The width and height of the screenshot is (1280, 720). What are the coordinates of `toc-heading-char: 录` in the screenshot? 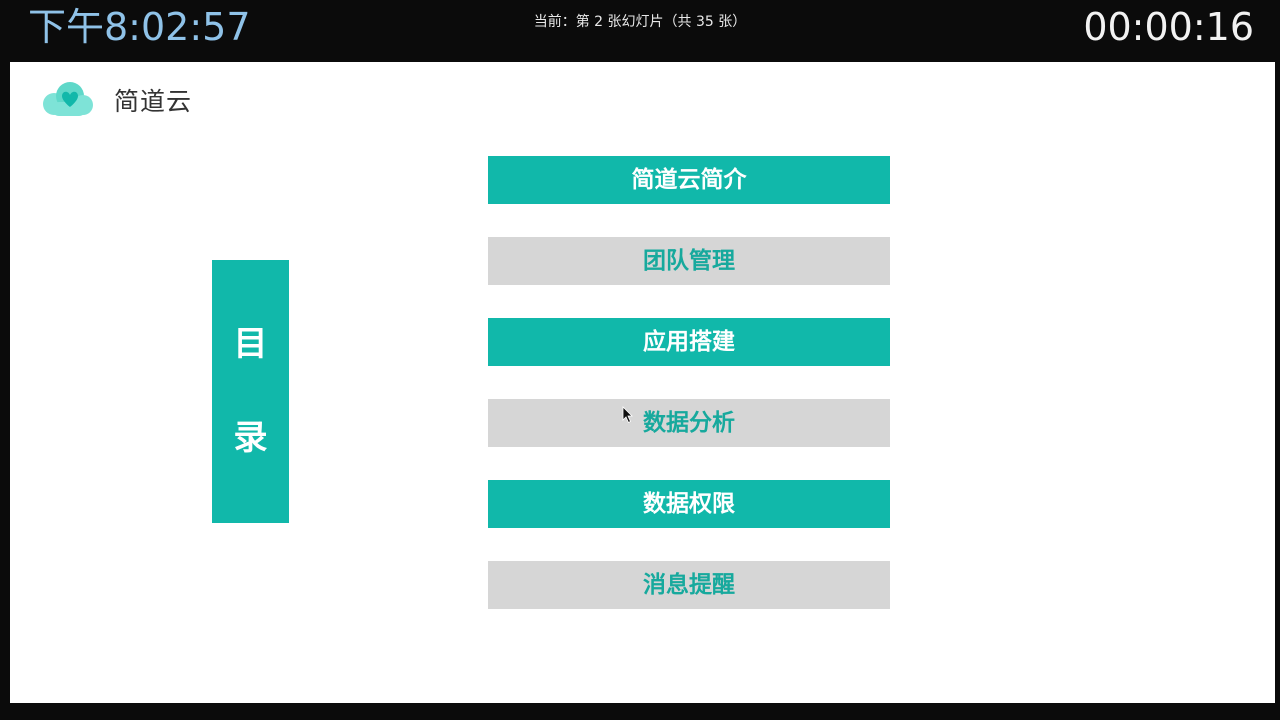 It's located at (250, 438).